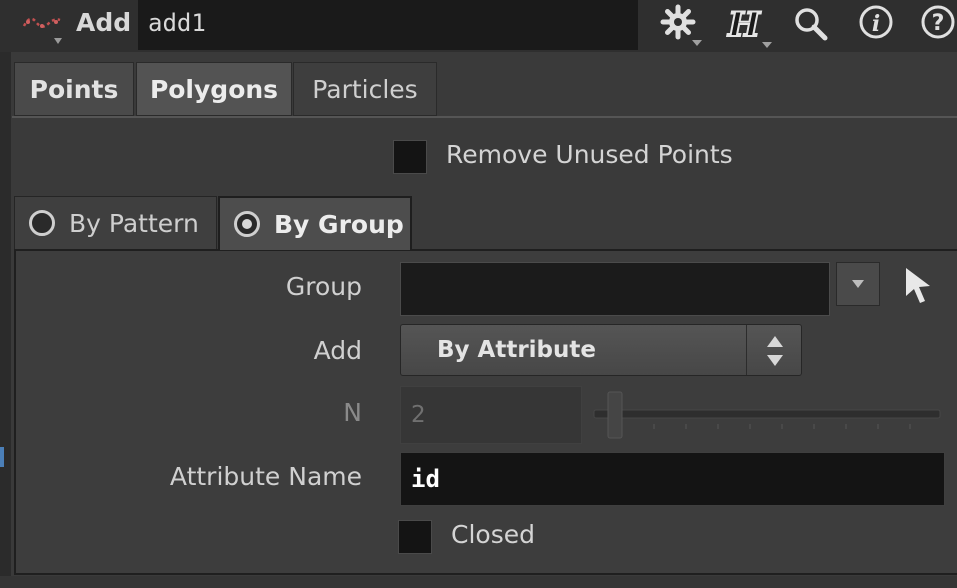  Describe the element at coordinates (589, 154) in the screenshot. I see `remove-unused-points-label: Remove Unused Points` at that location.